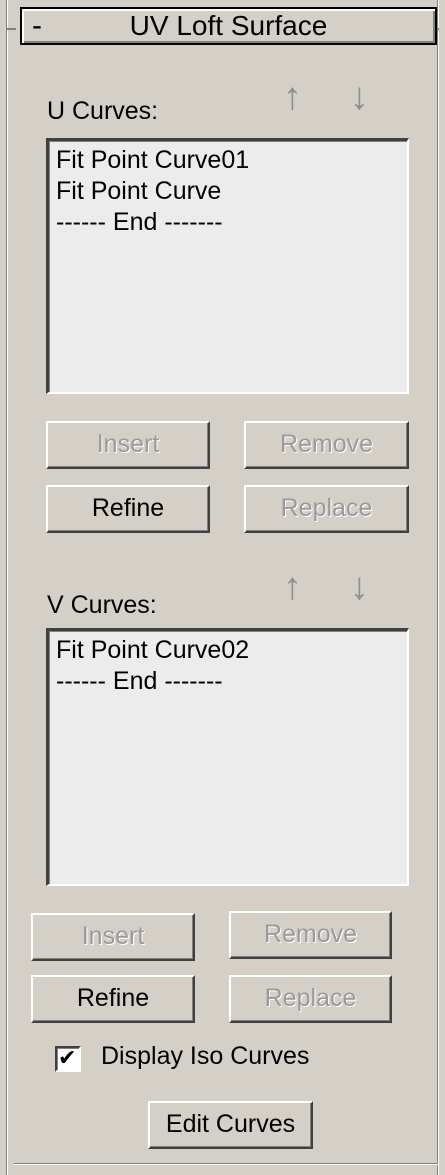 This screenshot has height=1175, width=445. I want to click on v-move-down-arrow-icon: ↓, so click(359, 587).